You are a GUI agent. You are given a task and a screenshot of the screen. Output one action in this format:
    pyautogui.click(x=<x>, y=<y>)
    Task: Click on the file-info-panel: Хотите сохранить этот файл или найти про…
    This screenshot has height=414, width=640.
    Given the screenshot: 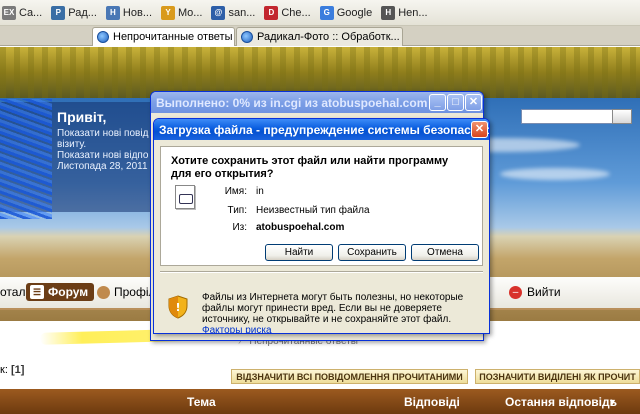 What is the action you would take?
    pyautogui.click(x=321, y=206)
    